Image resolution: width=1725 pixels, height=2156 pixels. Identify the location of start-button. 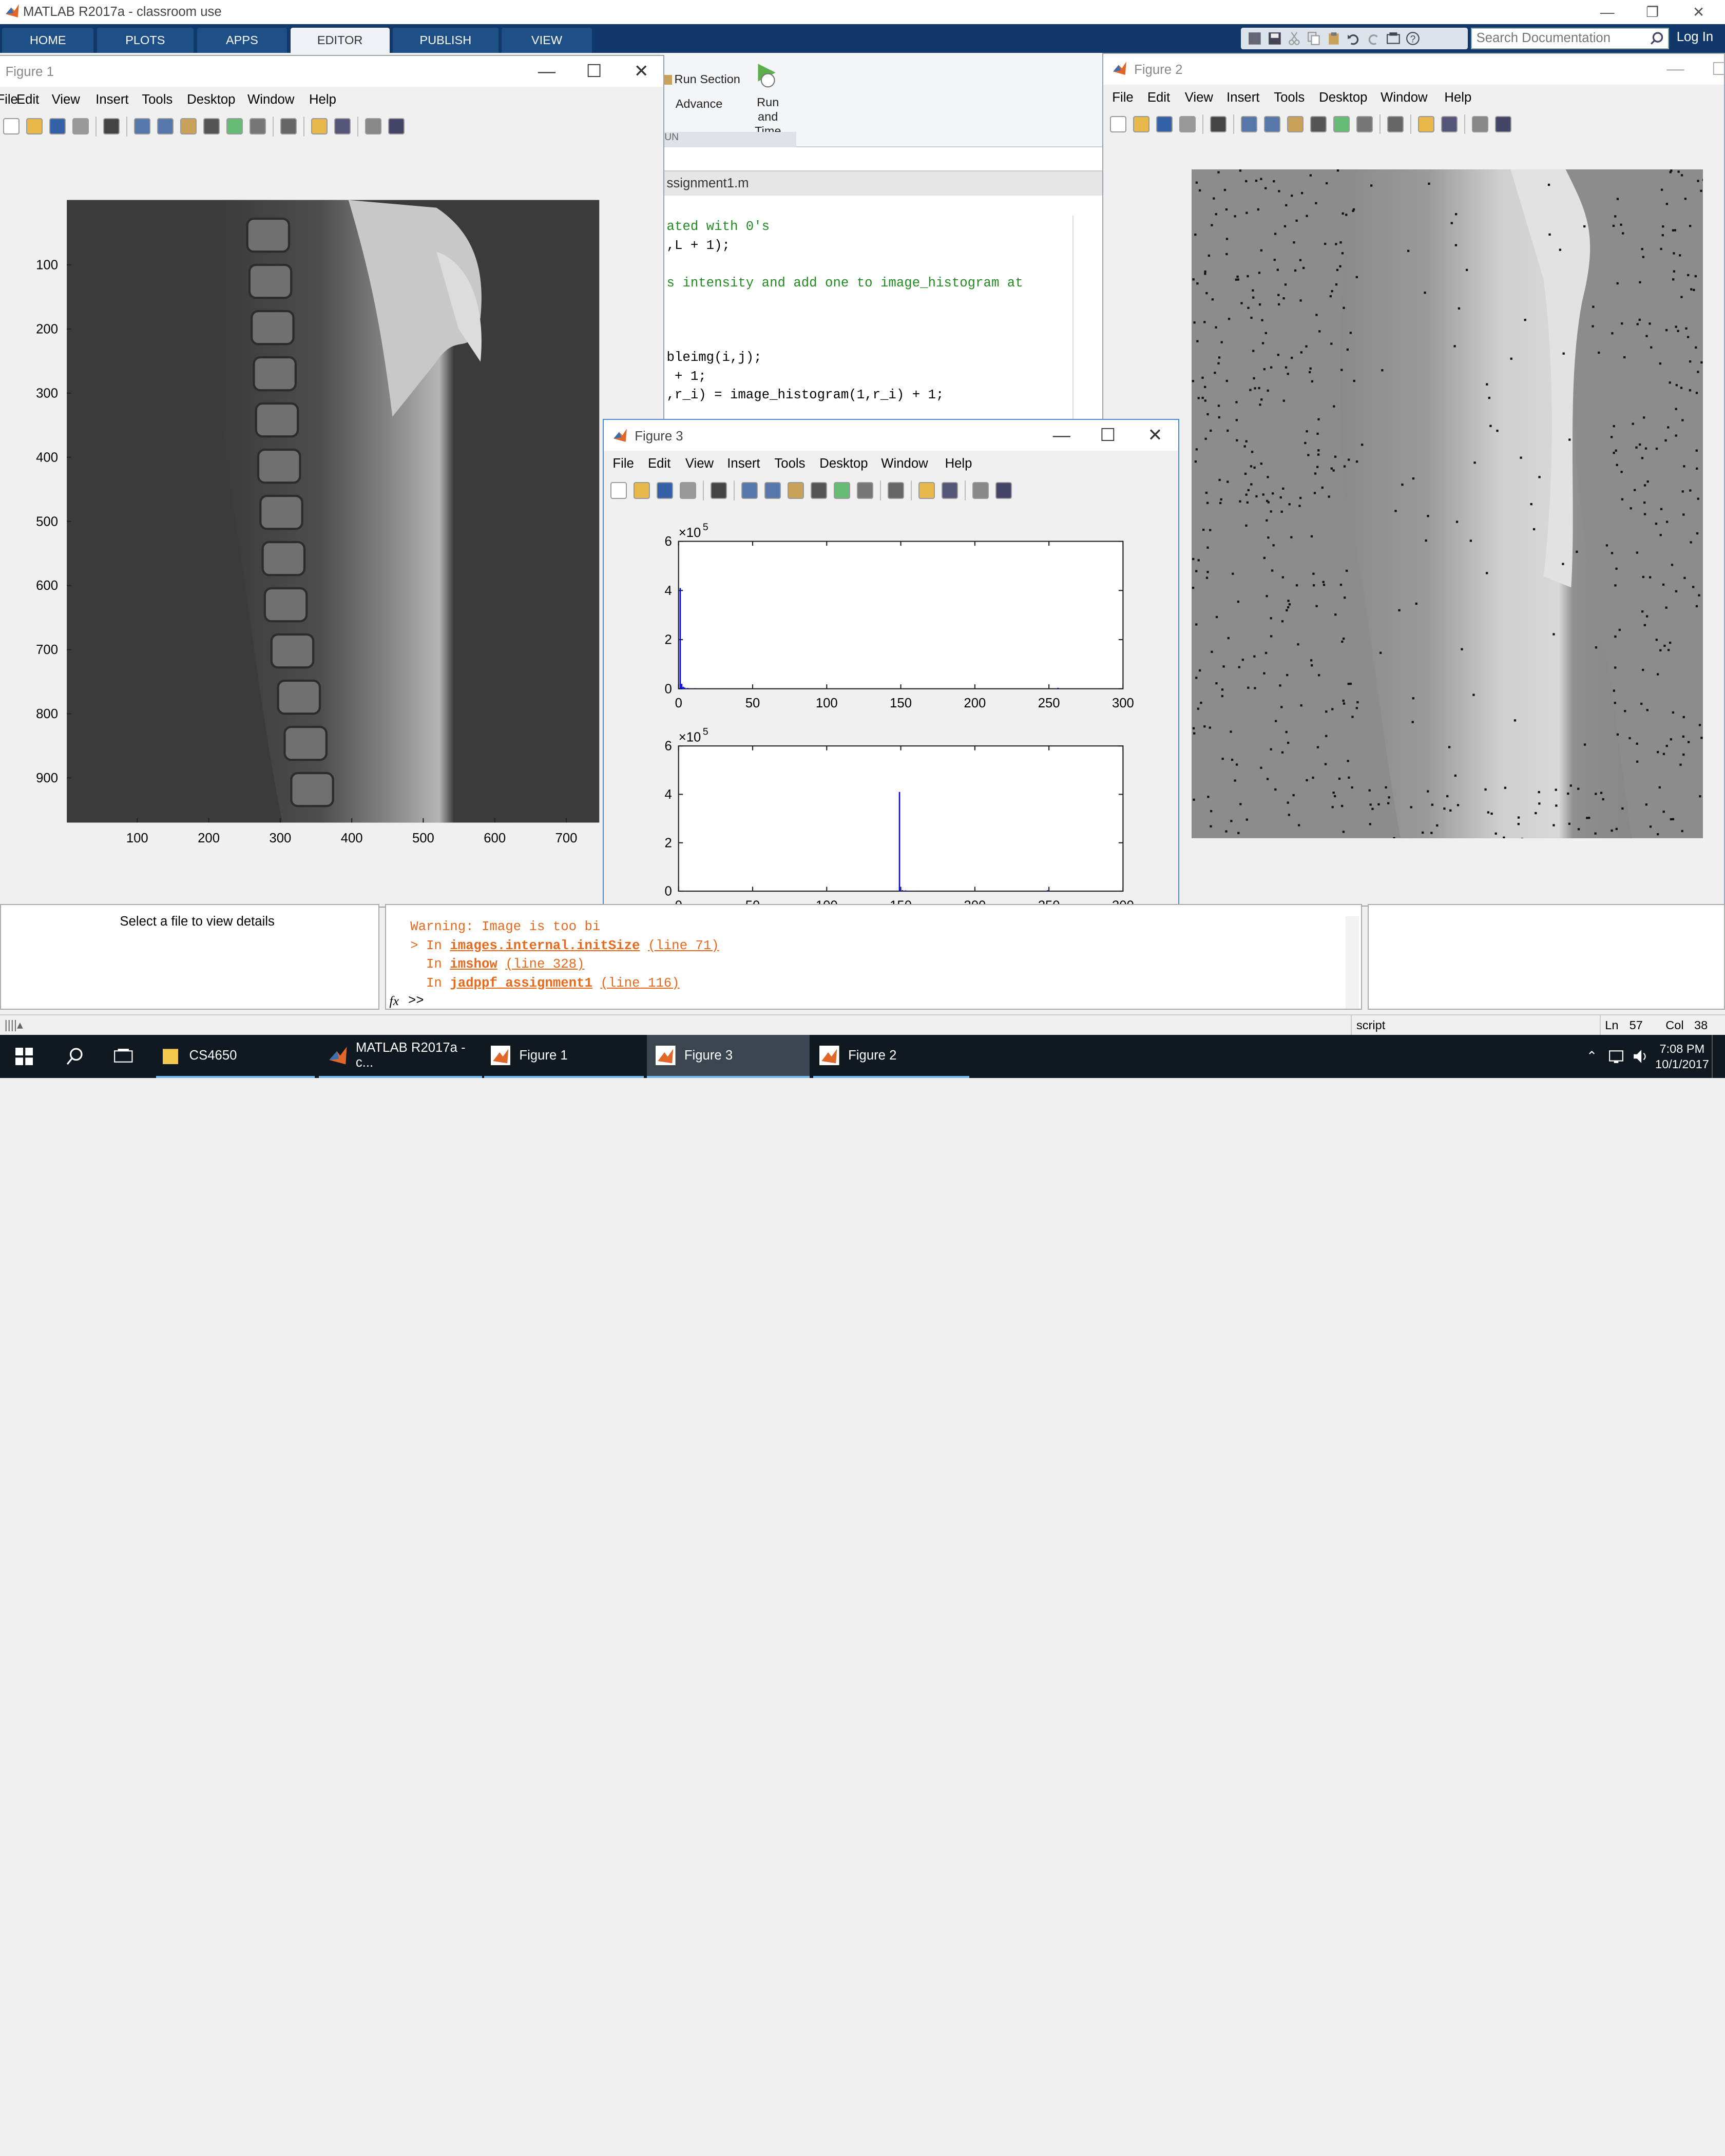
(24, 1056).